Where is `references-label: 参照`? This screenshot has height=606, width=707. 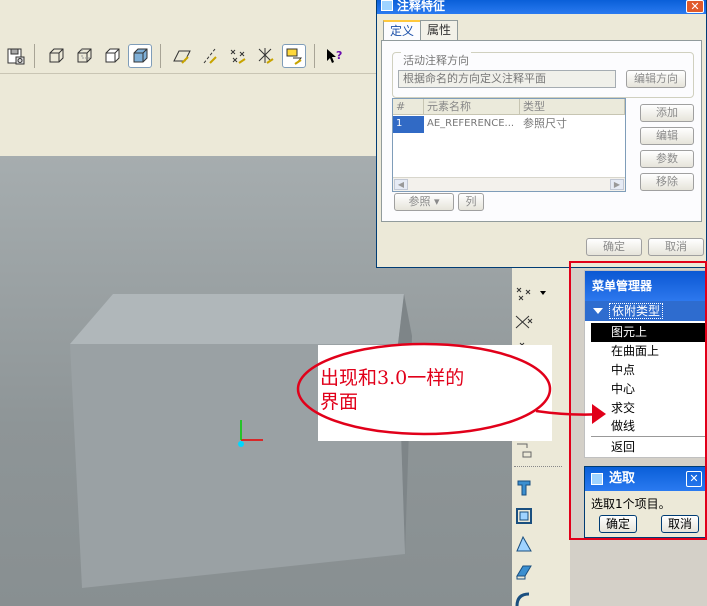 references-label: 参照 is located at coordinates (419, 201).